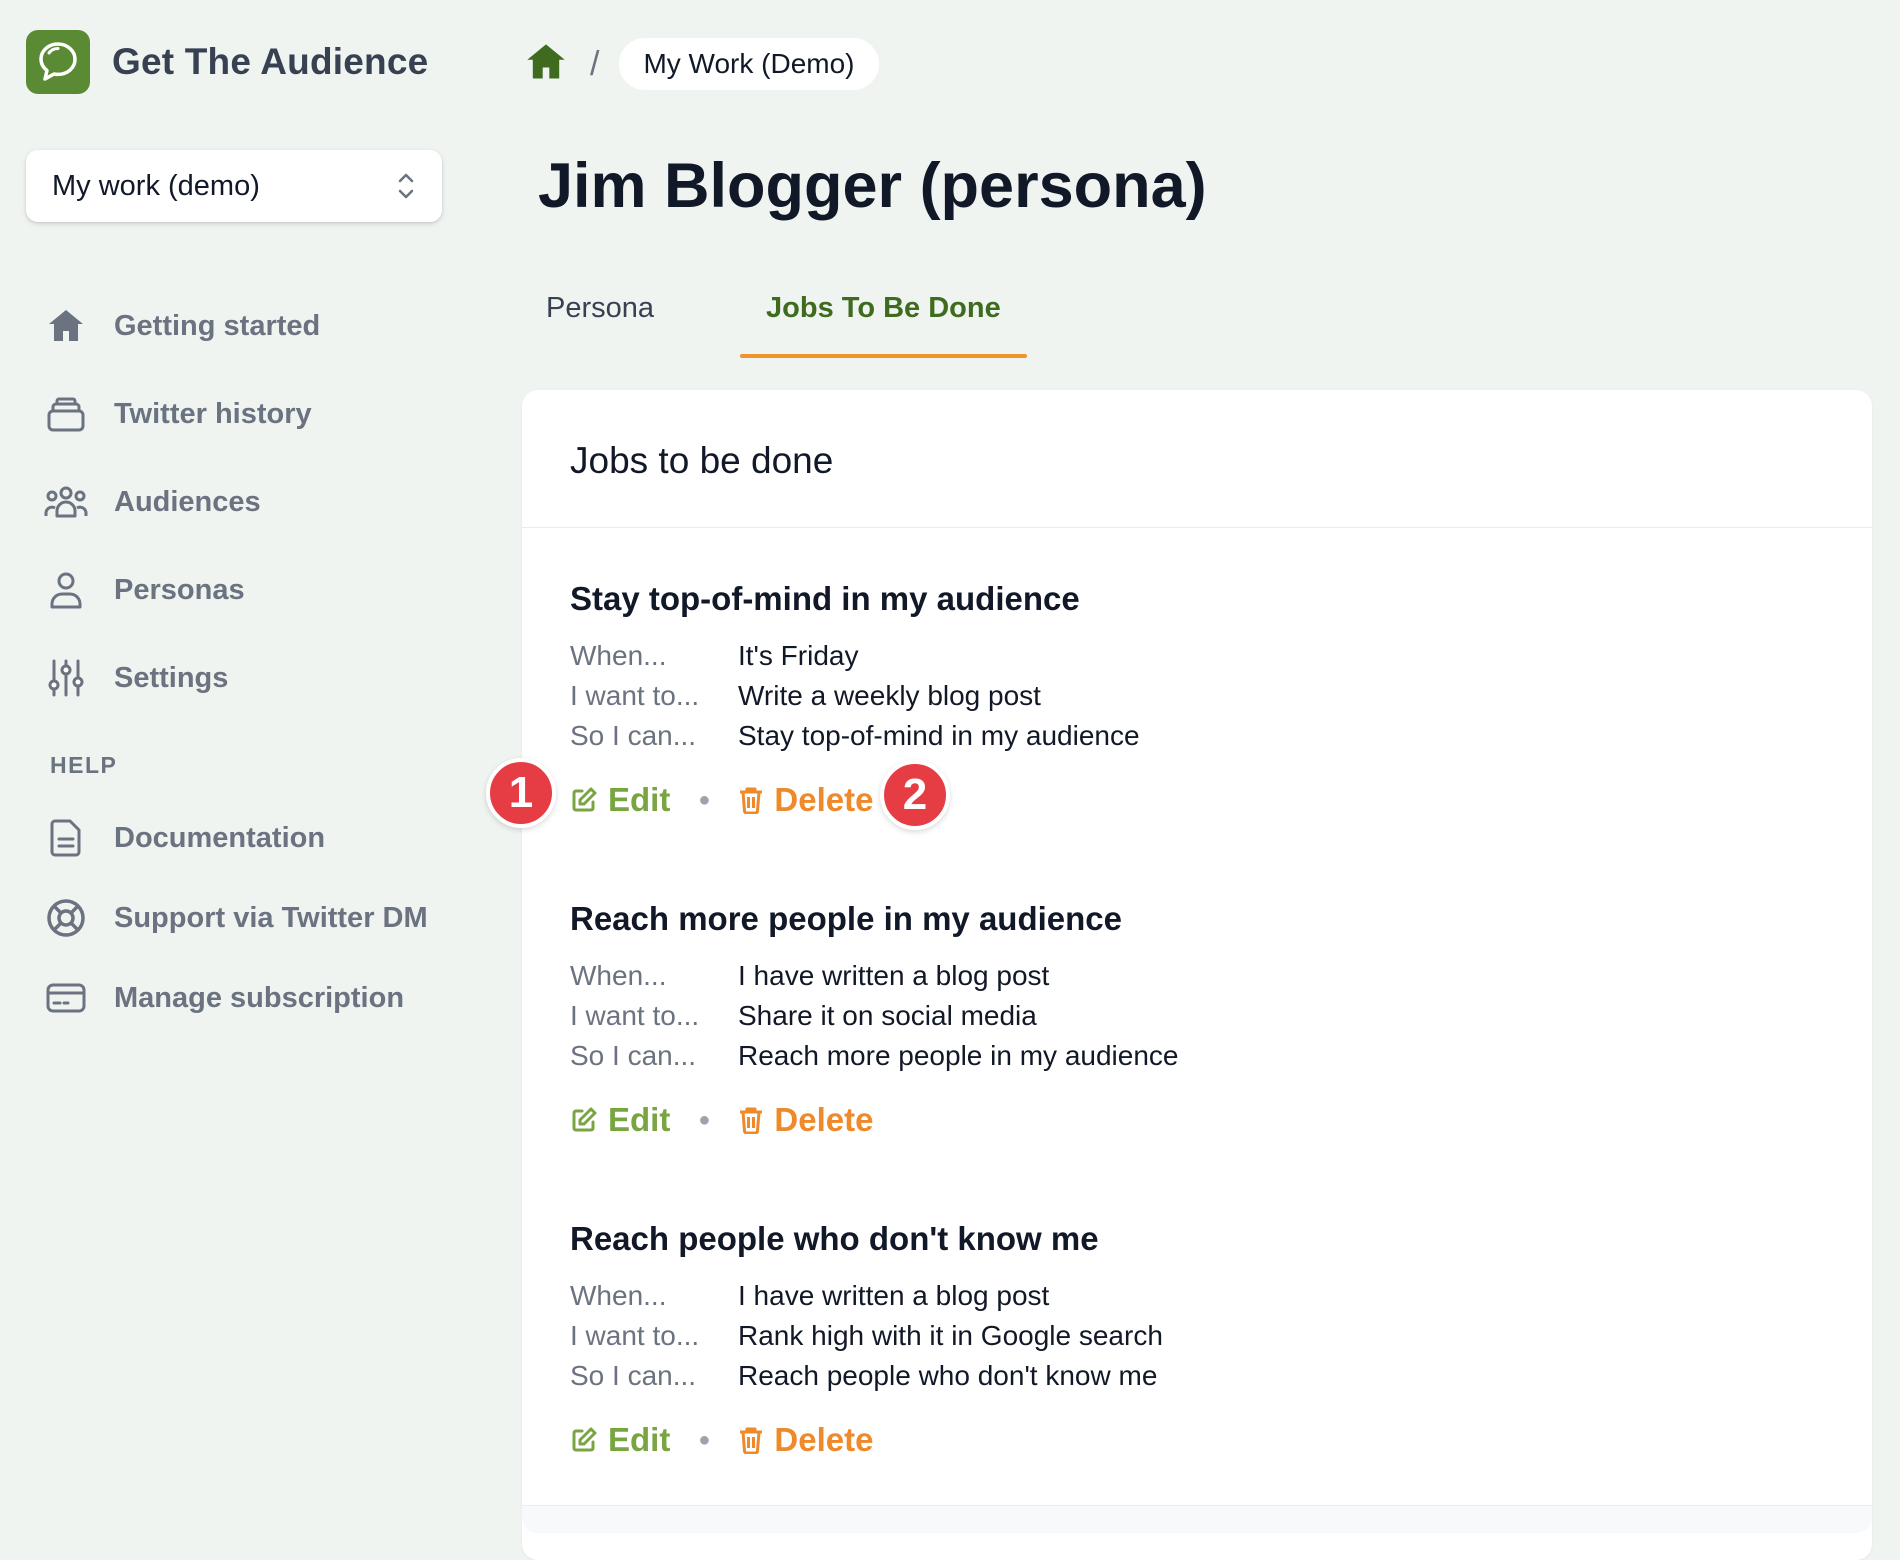 Image resolution: width=1900 pixels, height=1560 pixels. I want to click on so-value: Stay top-of-mind in my audience, so click(939, 735).